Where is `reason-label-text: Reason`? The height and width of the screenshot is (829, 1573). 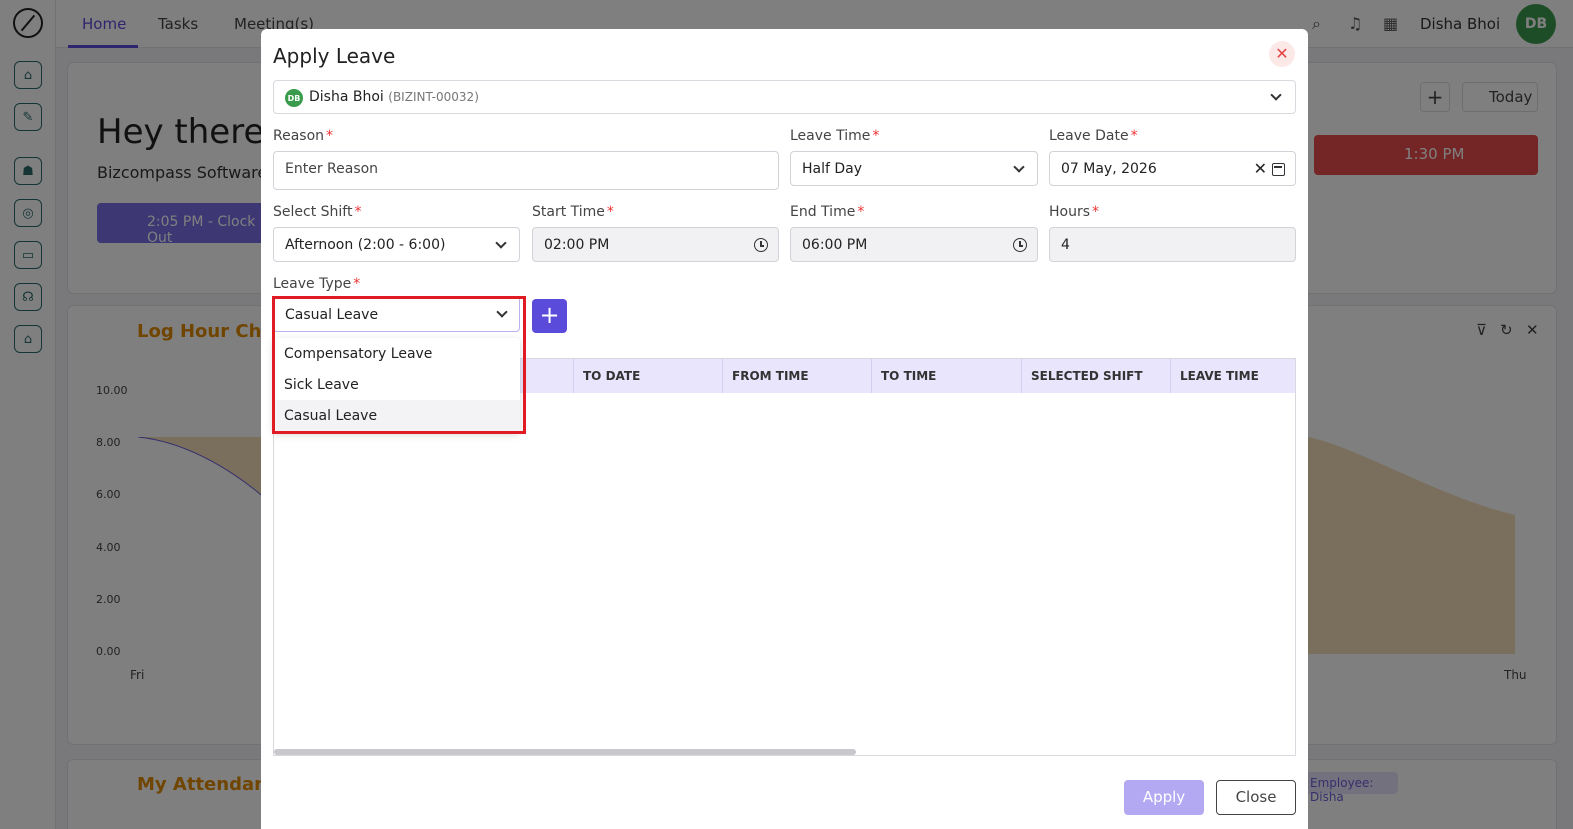 reason-label-text: Reason is located at coordinates (299, 136).